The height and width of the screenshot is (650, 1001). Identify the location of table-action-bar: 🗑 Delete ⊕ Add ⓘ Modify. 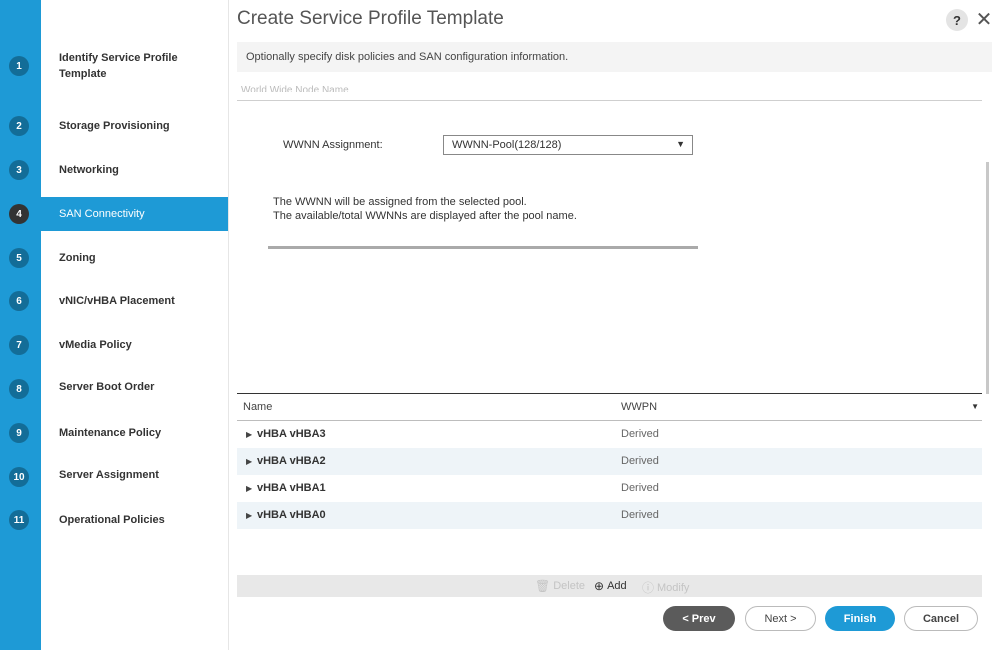
(609, 586).